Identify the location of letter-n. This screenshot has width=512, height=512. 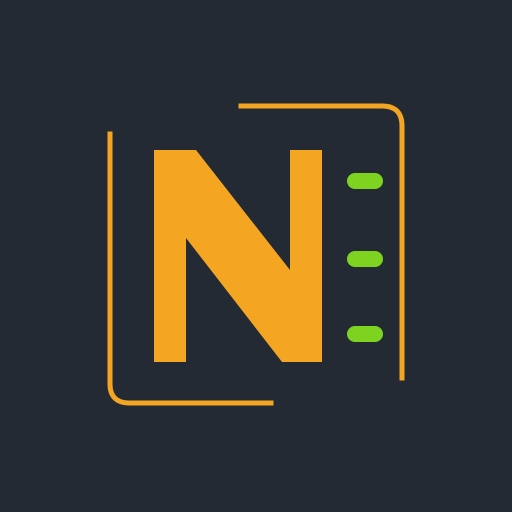
(238, 256).